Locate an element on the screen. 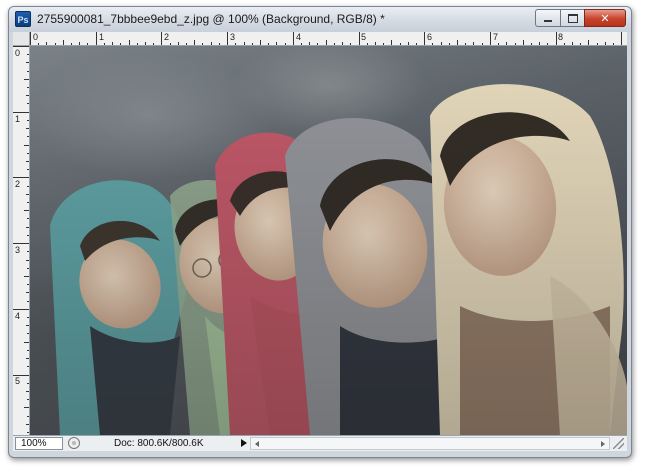 The height and width of the screenshot is (473, 650). status-icon is located at coordinates (74, 443).